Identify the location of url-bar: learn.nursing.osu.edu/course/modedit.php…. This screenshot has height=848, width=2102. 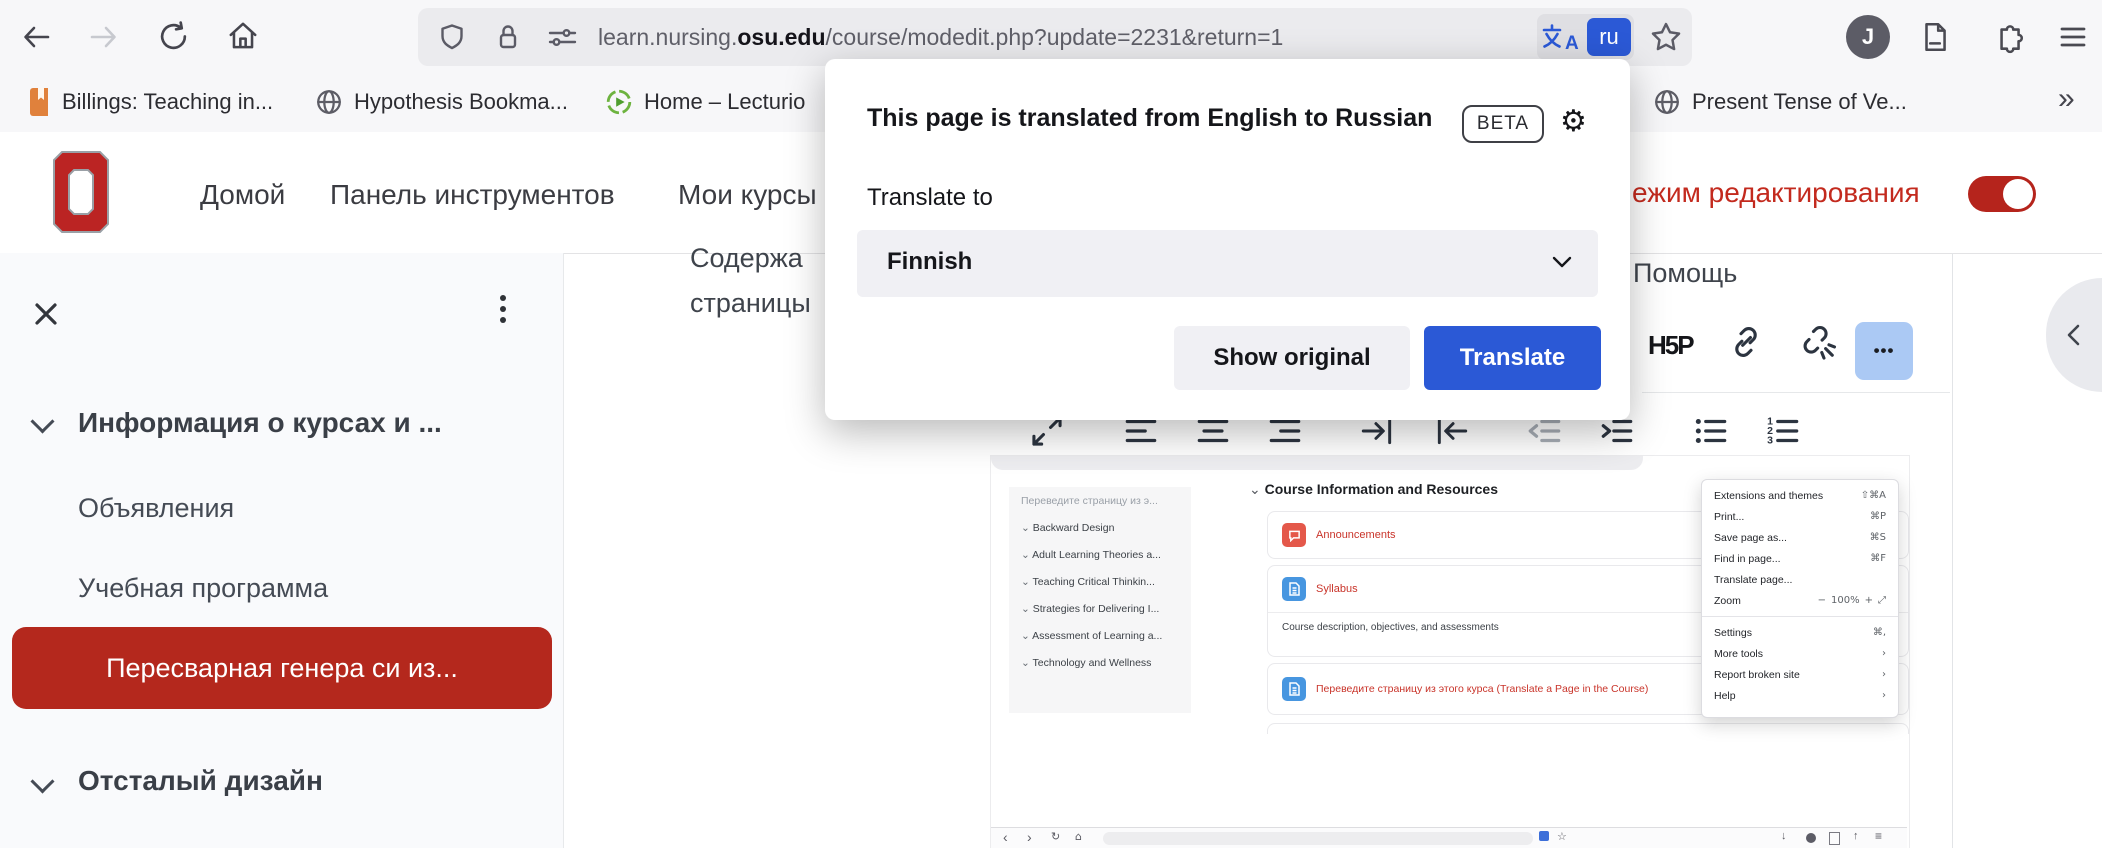
(1055, 37).